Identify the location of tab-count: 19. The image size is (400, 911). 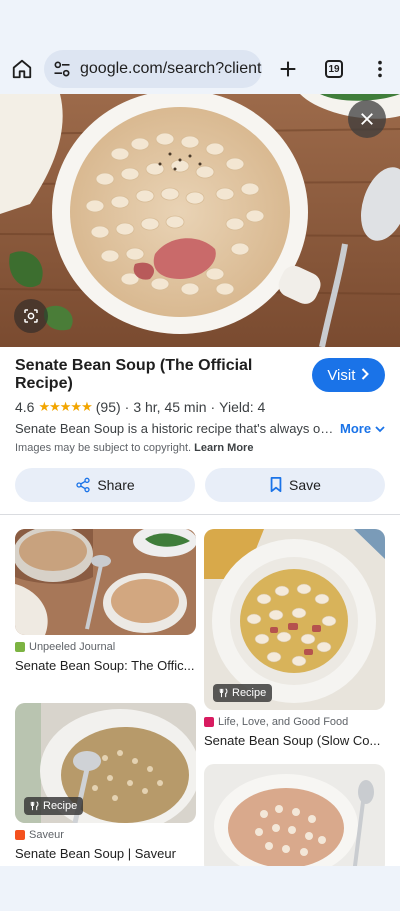
(334, 69).